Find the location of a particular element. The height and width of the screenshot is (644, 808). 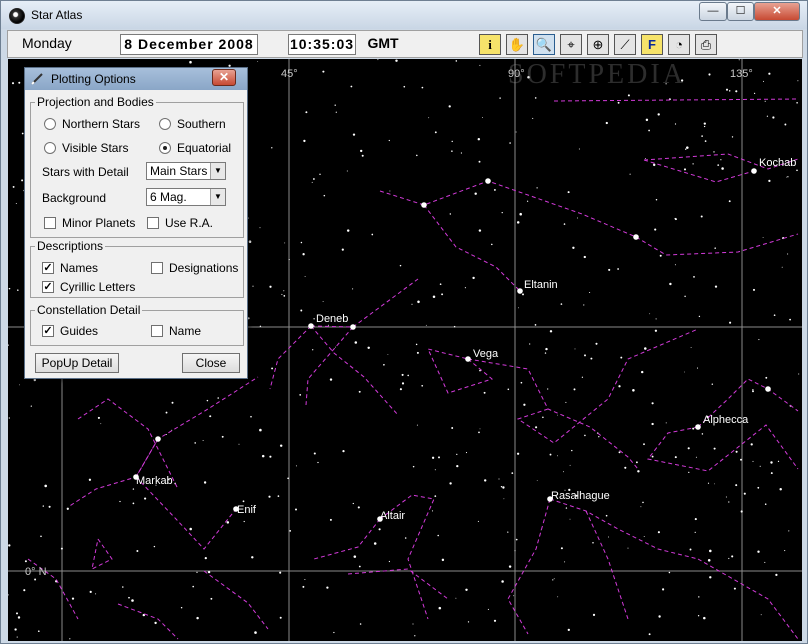

radio-northern-stars: Northern Stars is located at coordinates (92, 124).